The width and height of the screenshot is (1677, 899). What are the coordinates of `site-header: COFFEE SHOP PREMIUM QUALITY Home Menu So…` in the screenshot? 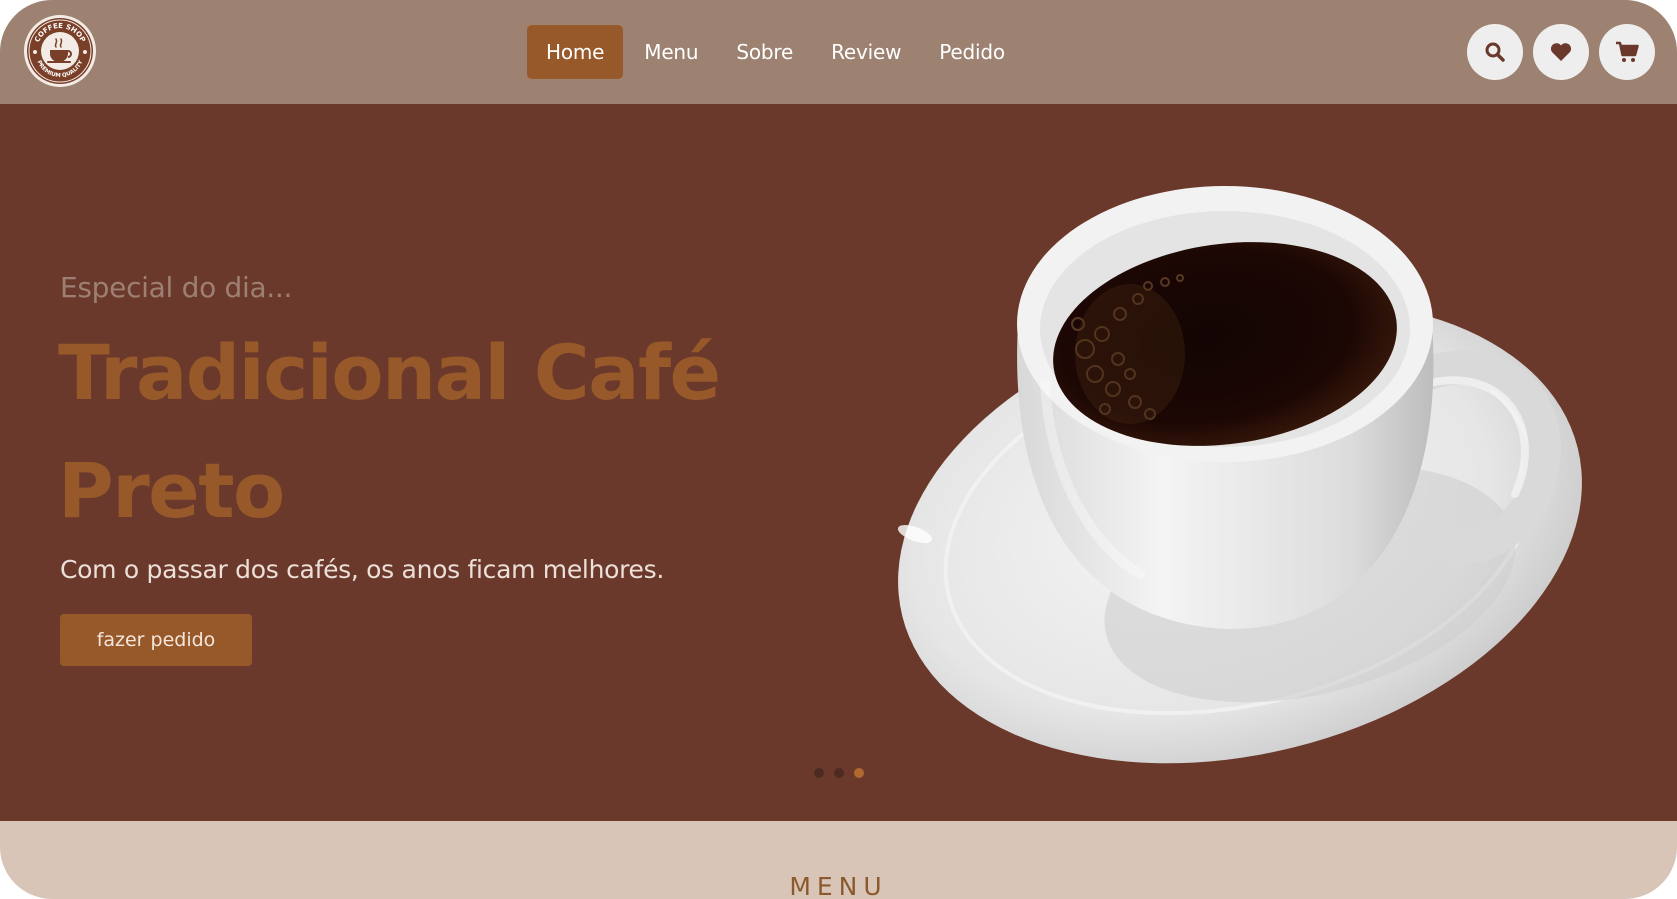 It's located at (838, 52).